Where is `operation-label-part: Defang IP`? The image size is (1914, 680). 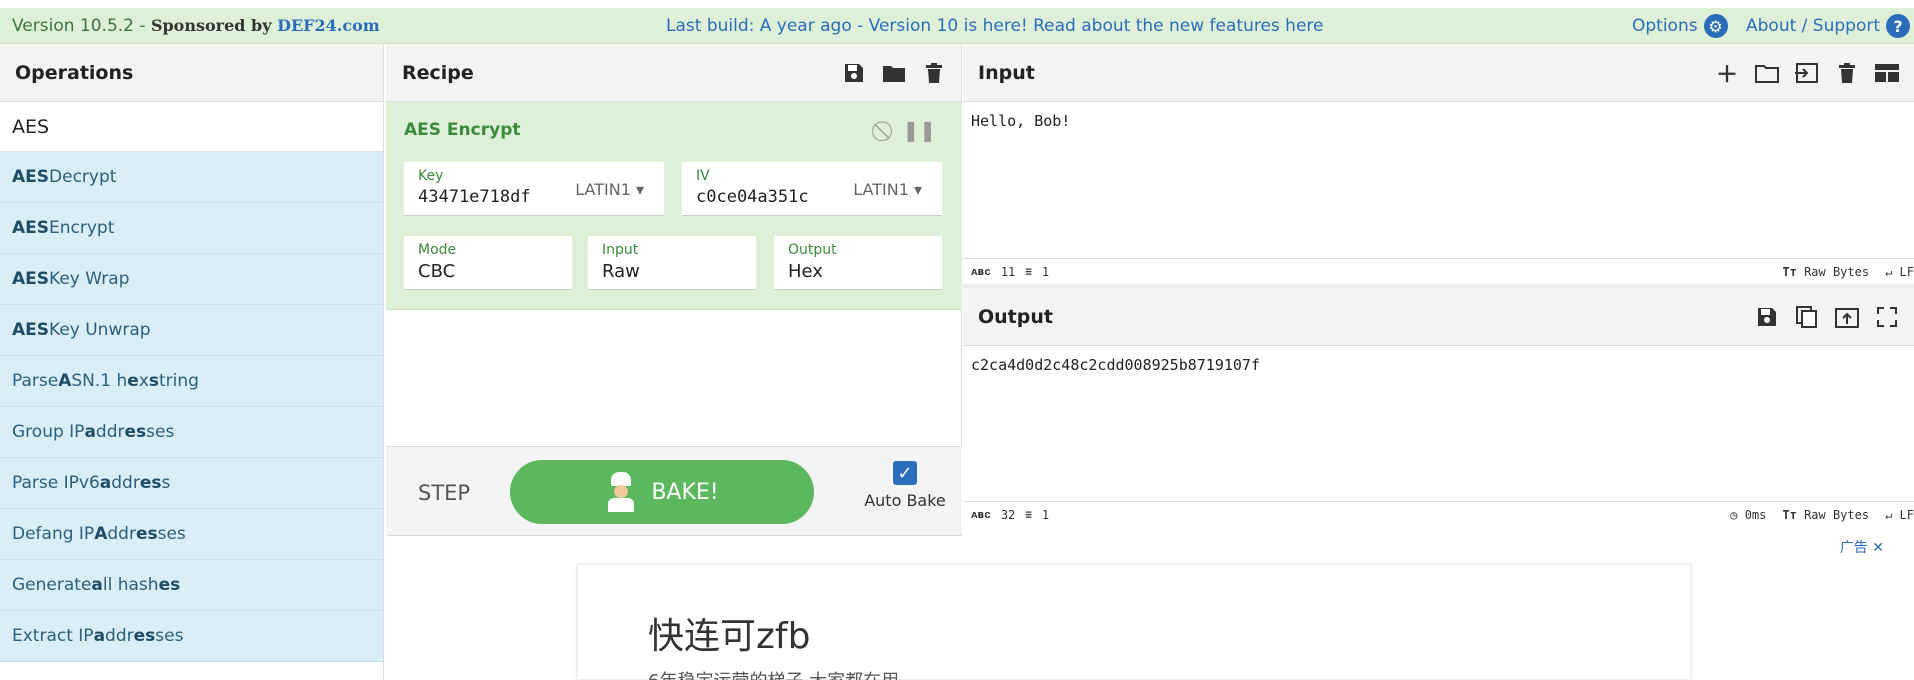
operation-label-part: Defang IP is located at coordinates (53, 534).